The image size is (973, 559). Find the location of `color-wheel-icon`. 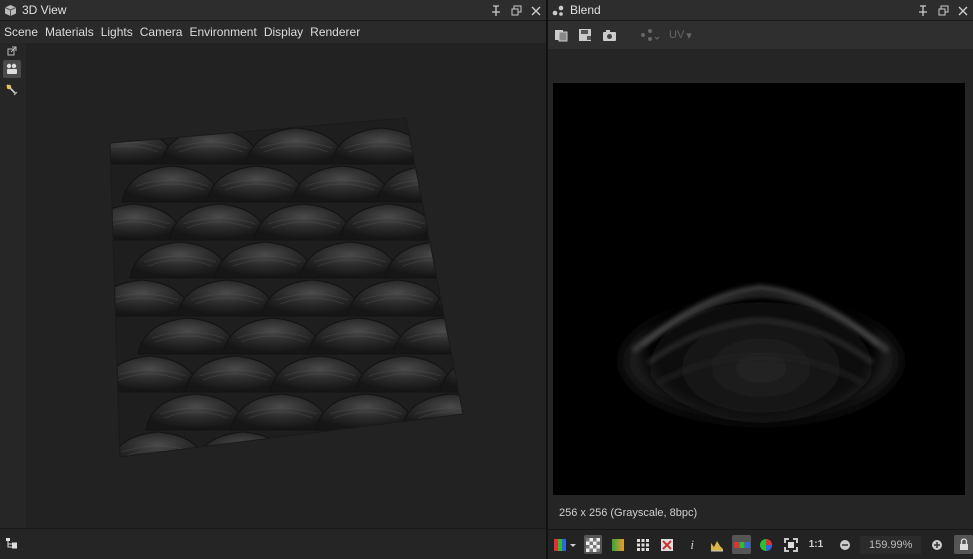

color-wheel-icon is located at coordinates (766, 544).